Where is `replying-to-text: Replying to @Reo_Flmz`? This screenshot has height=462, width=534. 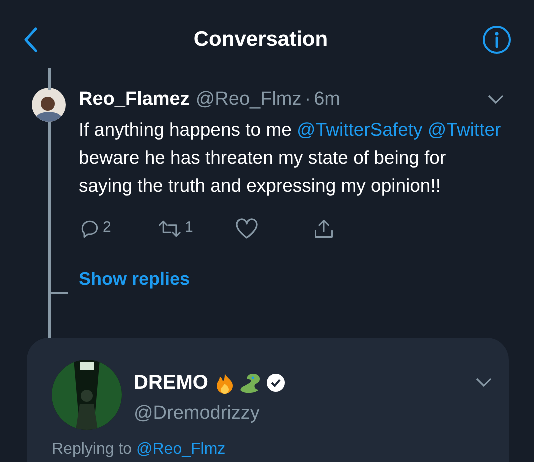 replying-to-text: Replying to @Reo_Flmz is located at coordinates (139, 450).